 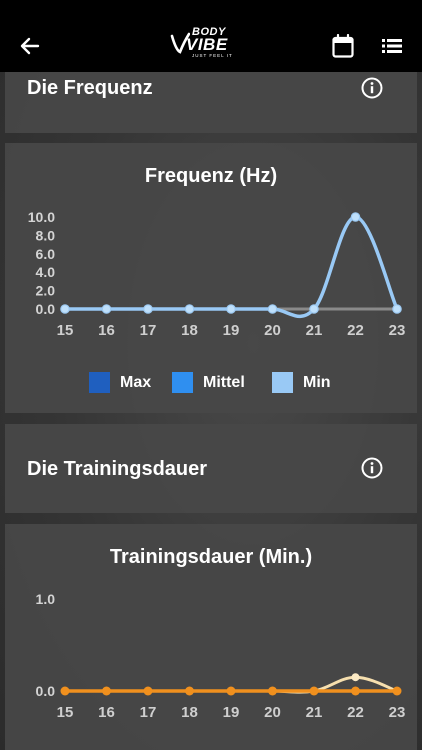 What do you see at coordinates (46, 235) in the screenshot?
I see `y-tick-label: 8.0` at bounding box center [46, 235].